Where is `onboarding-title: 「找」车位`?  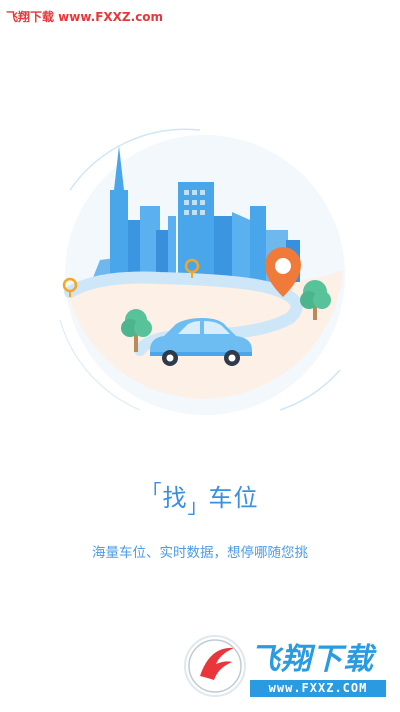
onboarding-title: 「找」车位 is located at coordinates (200, 498).